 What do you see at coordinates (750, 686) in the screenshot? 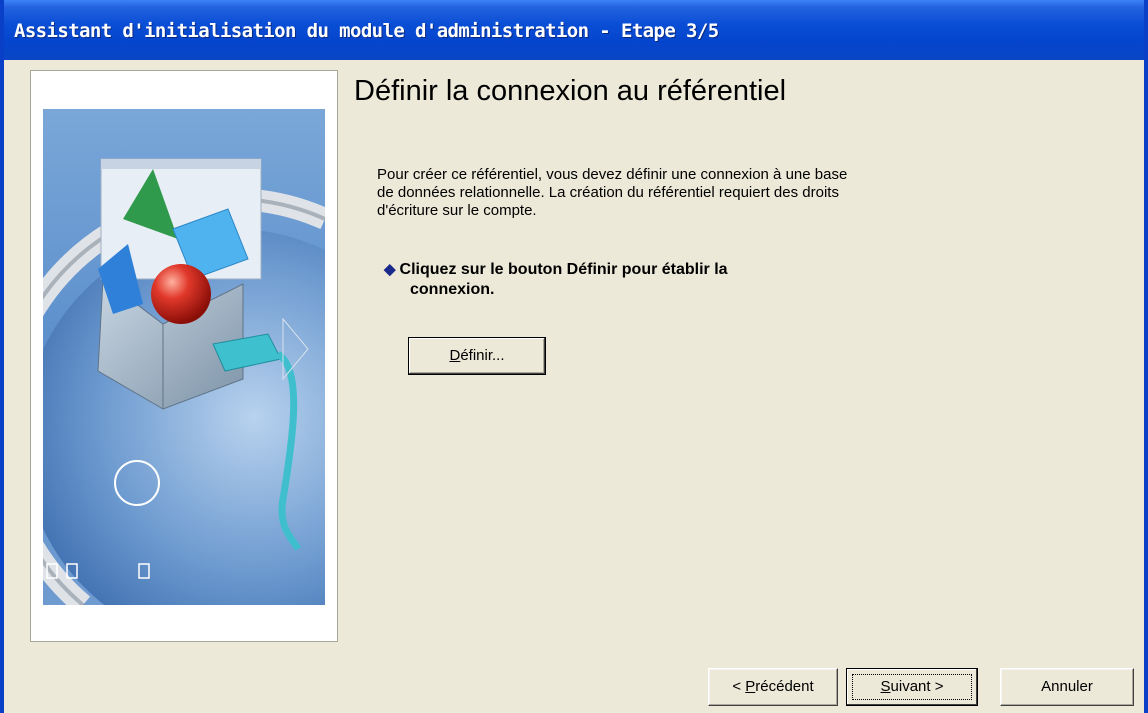
I see `previous-mnemonic: P` at bounding box center [750, 686].